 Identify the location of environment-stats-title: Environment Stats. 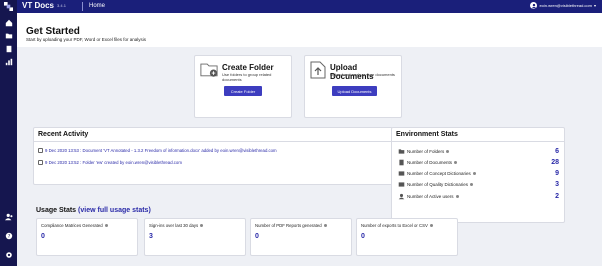
(478, 135).